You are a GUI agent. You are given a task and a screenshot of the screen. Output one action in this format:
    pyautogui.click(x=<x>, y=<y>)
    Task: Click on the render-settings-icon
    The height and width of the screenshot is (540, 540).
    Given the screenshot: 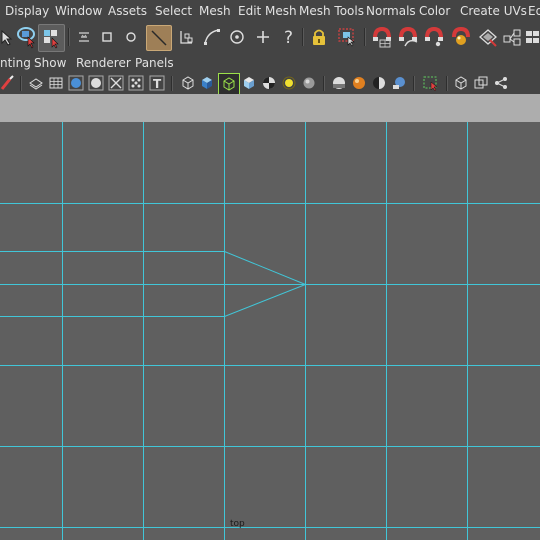 What is the action you would take?
    pyautogui.click(x=488, y=37)
    